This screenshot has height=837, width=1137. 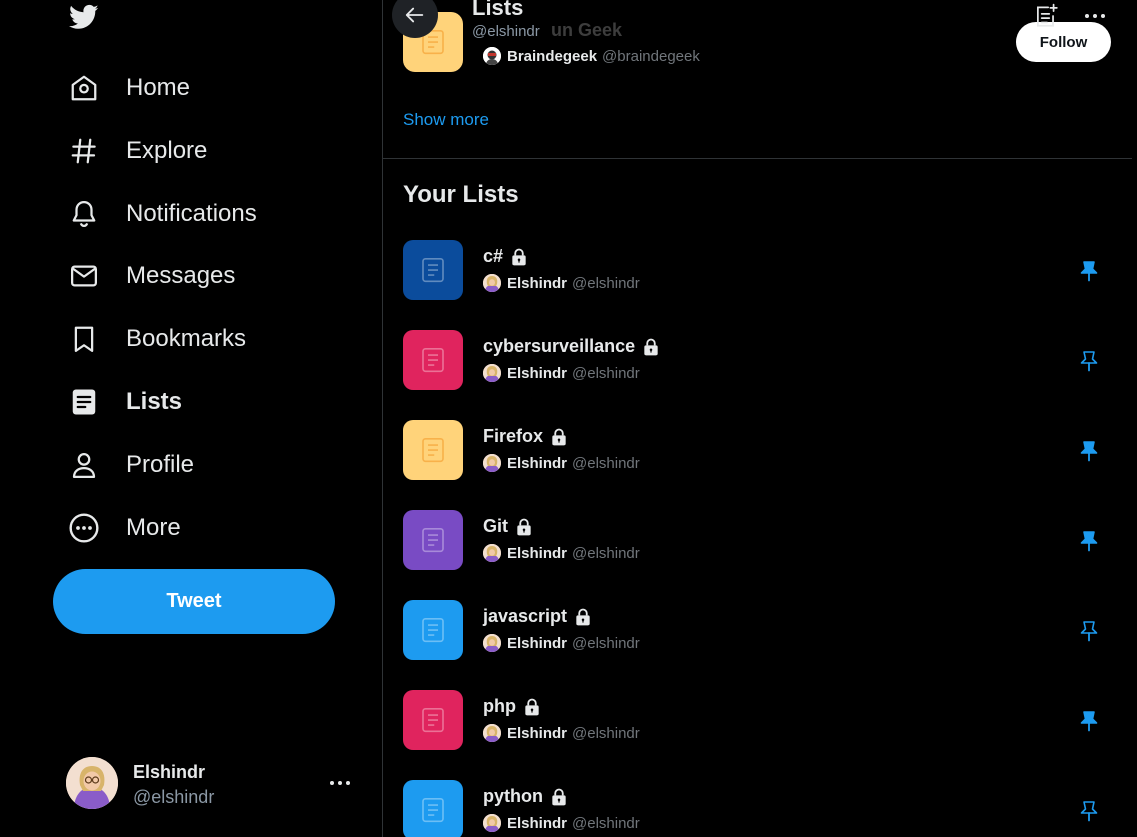 I want to click on nav-profile-label: Profile, so click(x=160, y=464).